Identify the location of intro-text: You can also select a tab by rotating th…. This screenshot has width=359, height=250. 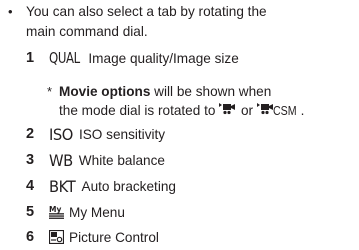
(189, 22).